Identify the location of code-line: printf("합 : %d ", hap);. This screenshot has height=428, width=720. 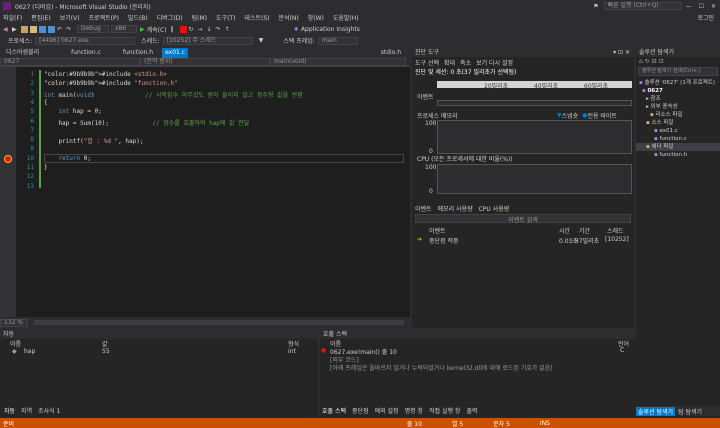
(93, 140).